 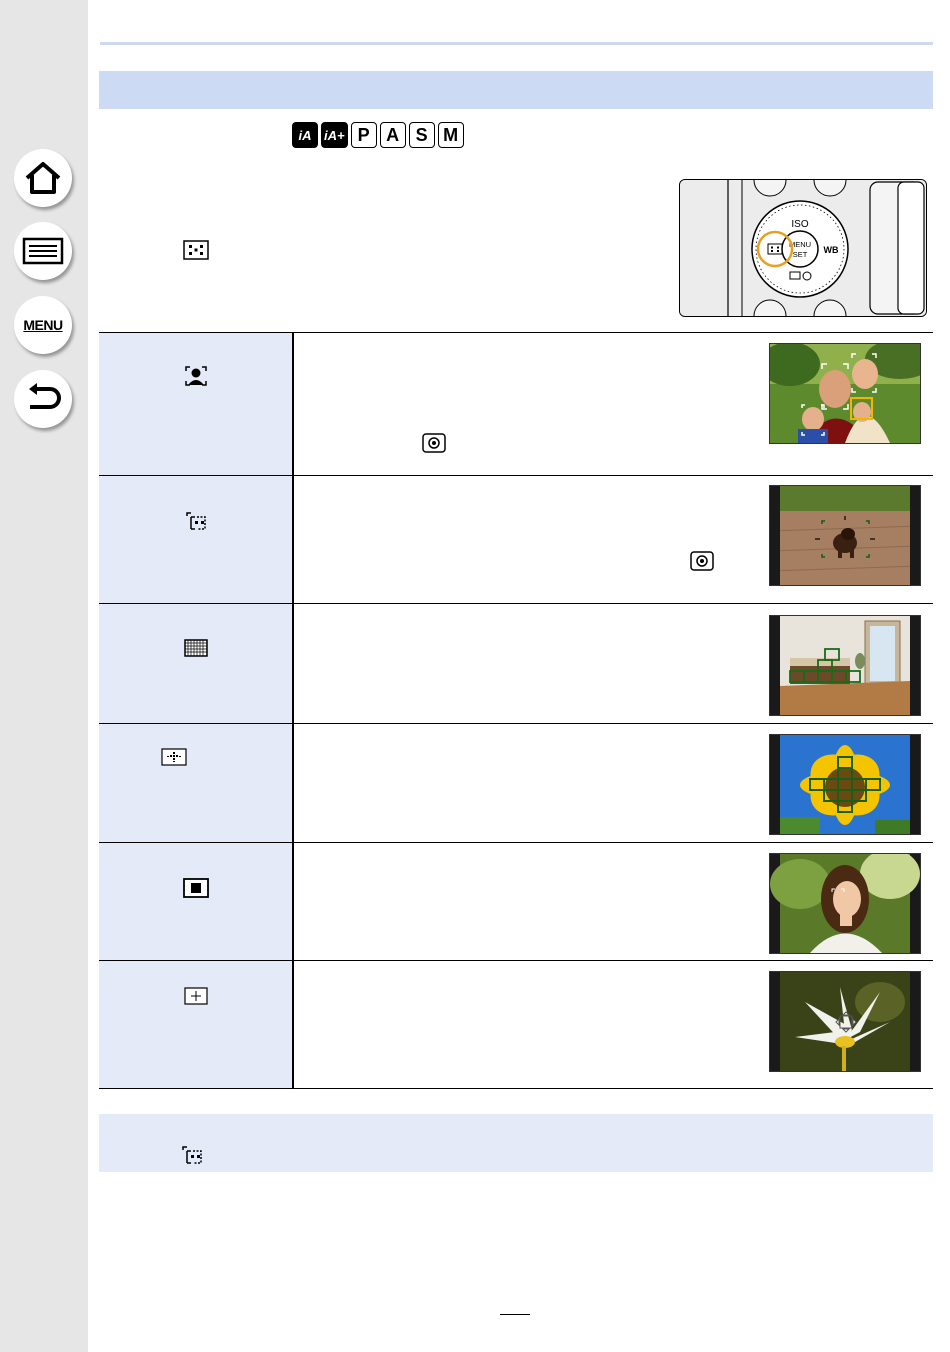 I want to click on menu-label: MENU, so click(x=43, y=325).